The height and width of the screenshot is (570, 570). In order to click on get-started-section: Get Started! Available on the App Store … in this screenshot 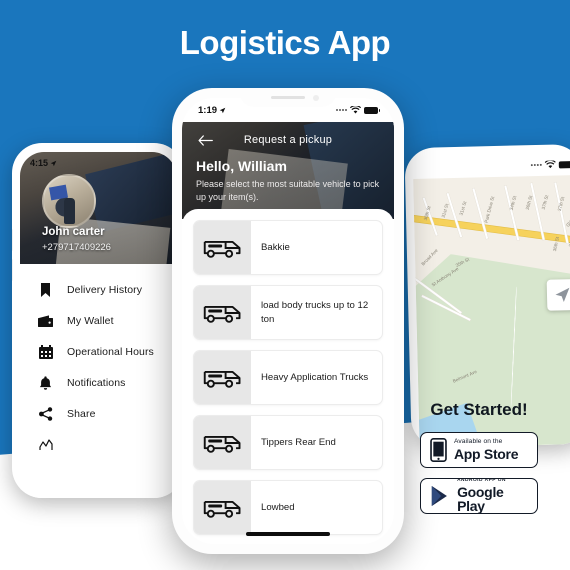, I will do `click(479, 462)`.